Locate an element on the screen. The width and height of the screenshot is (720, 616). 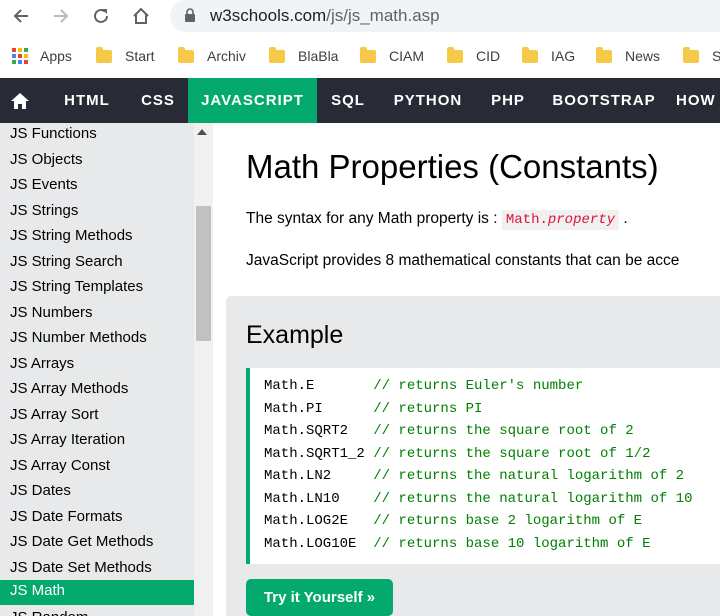
nav-css: CSS is located at coordinates (158, 100).